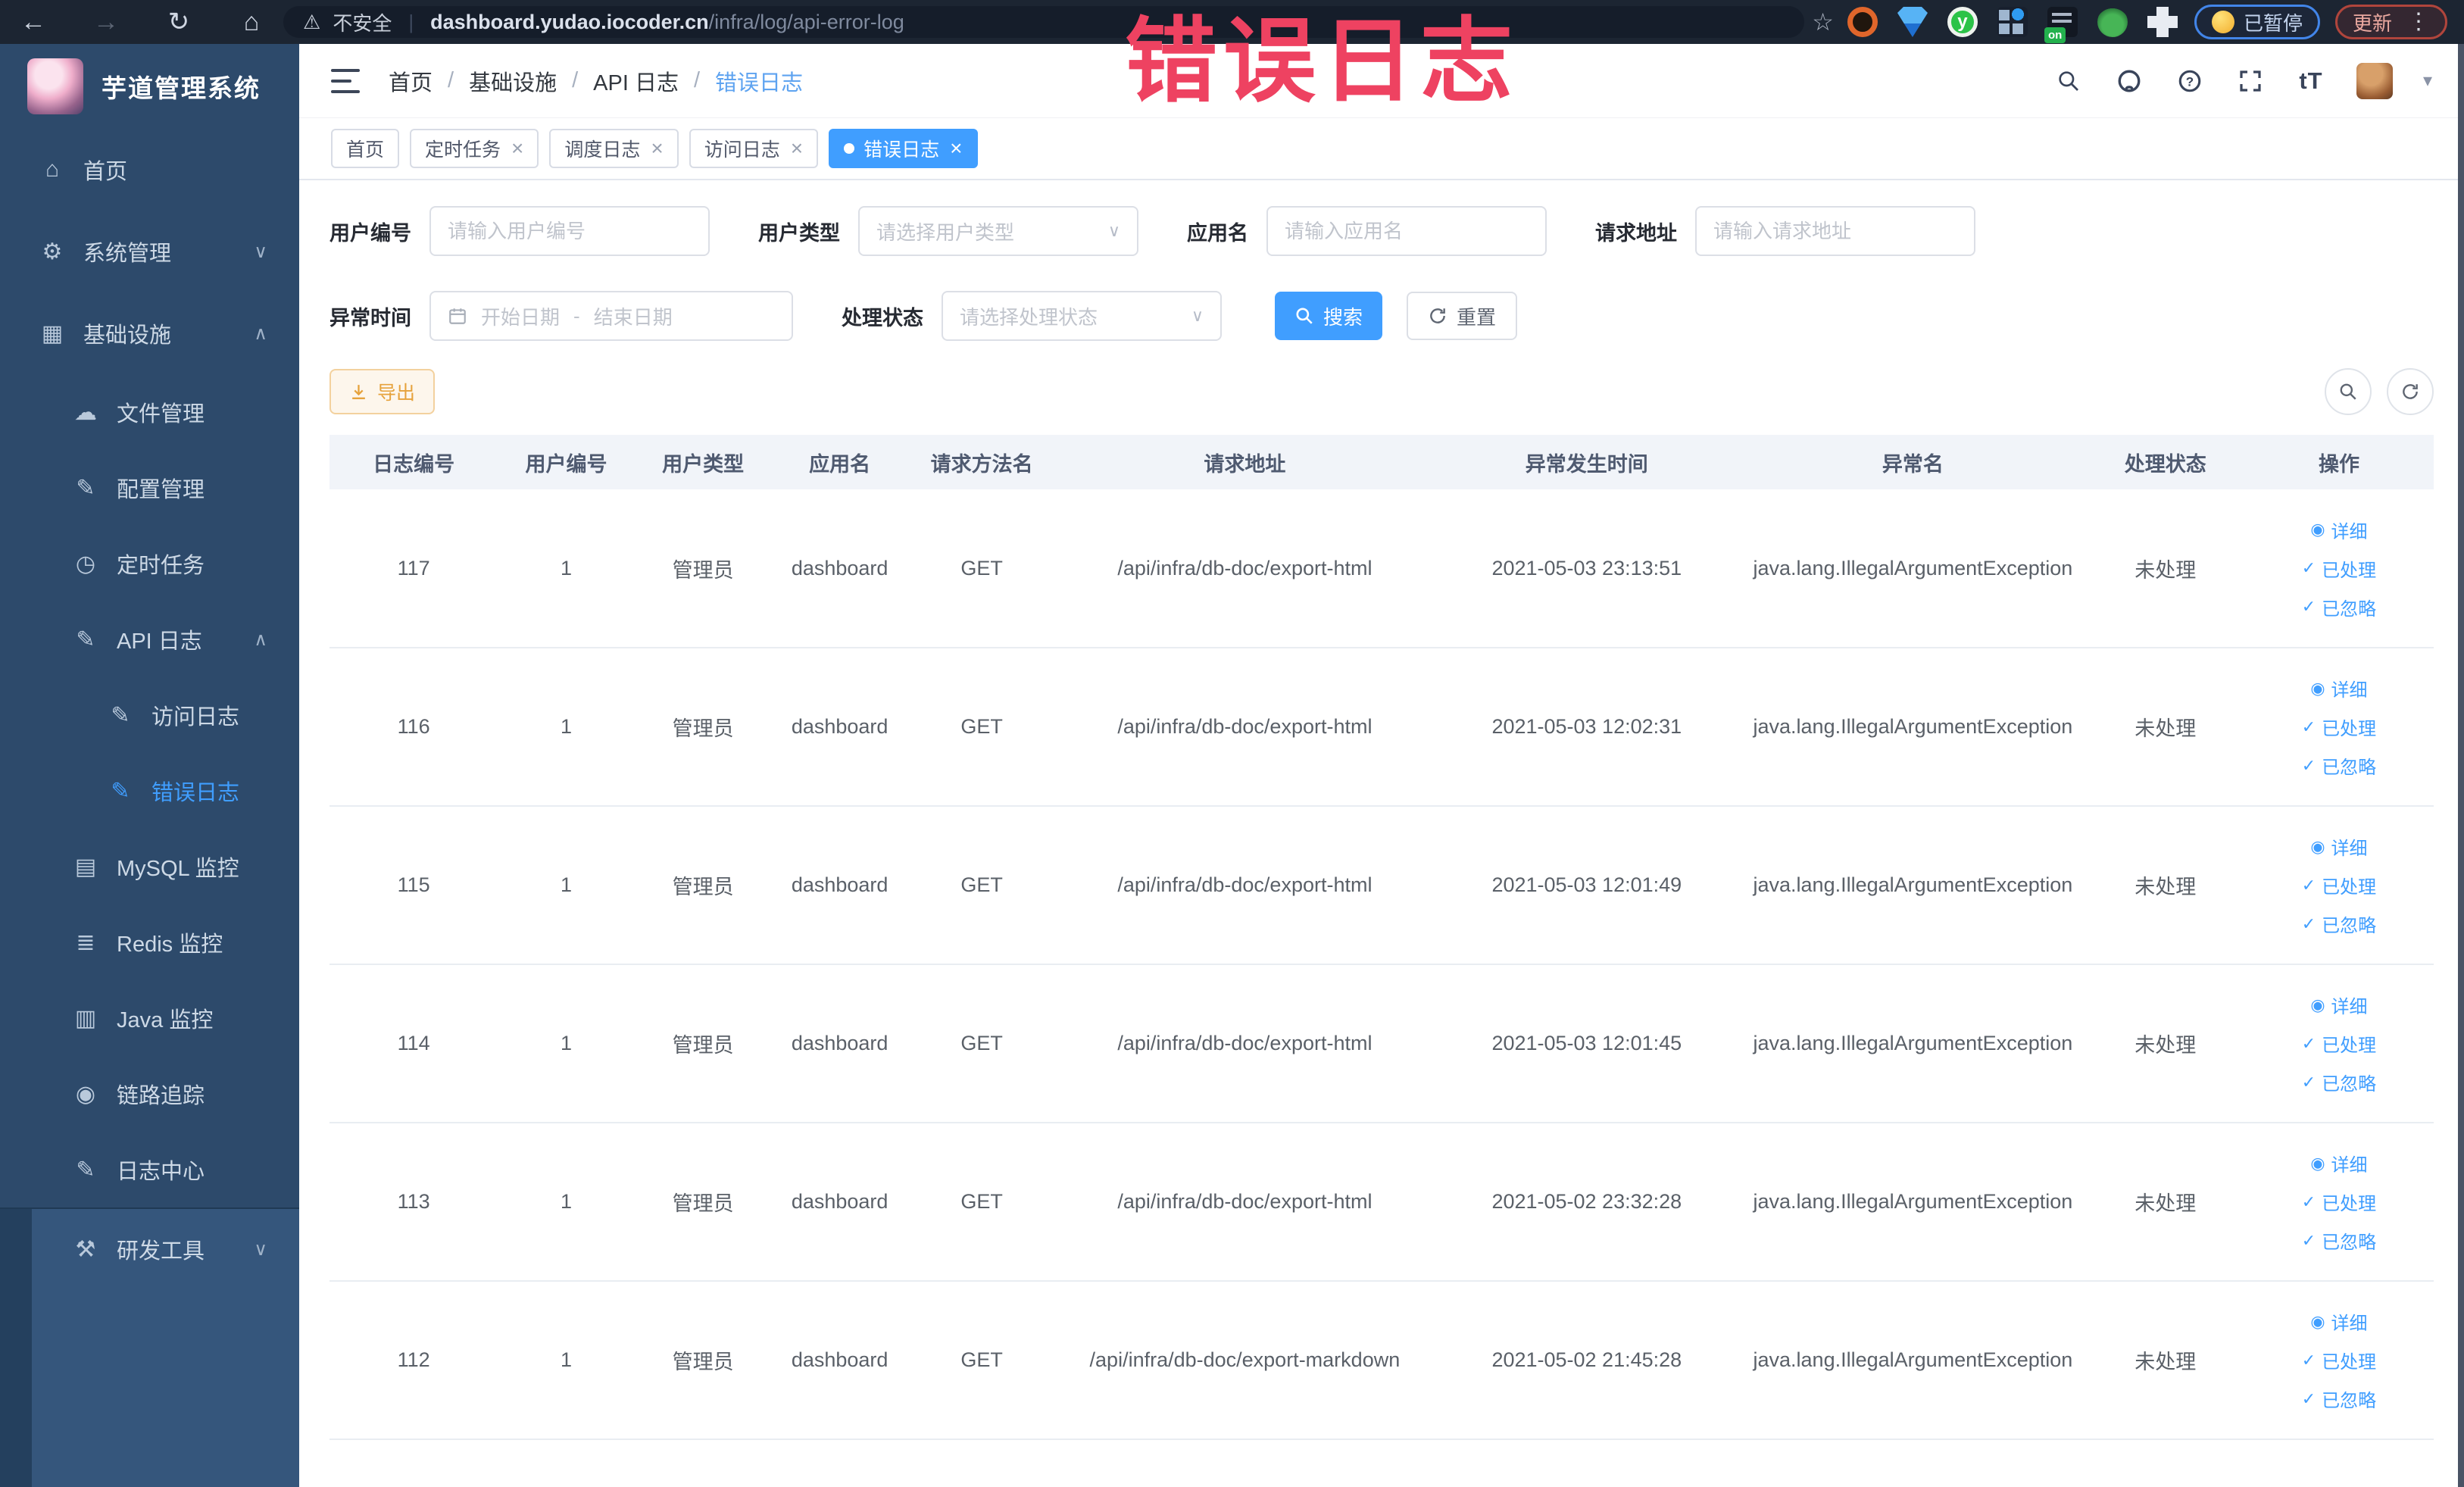 This screenshot has height=1487, width=2464. I want to click on font-size-icon: tT, so click(2311, 81).